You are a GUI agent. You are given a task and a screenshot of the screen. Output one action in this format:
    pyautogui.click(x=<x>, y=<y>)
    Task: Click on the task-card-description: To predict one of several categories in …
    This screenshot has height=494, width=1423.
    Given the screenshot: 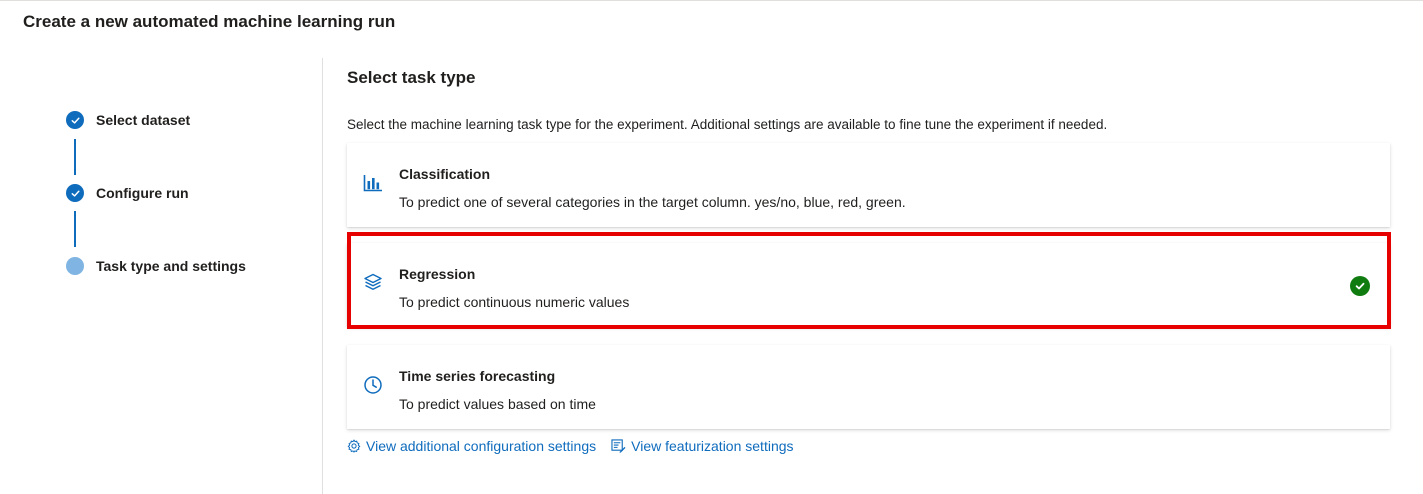 What is the action you would take?
    pyautogui.click(x=652, y=202)
    